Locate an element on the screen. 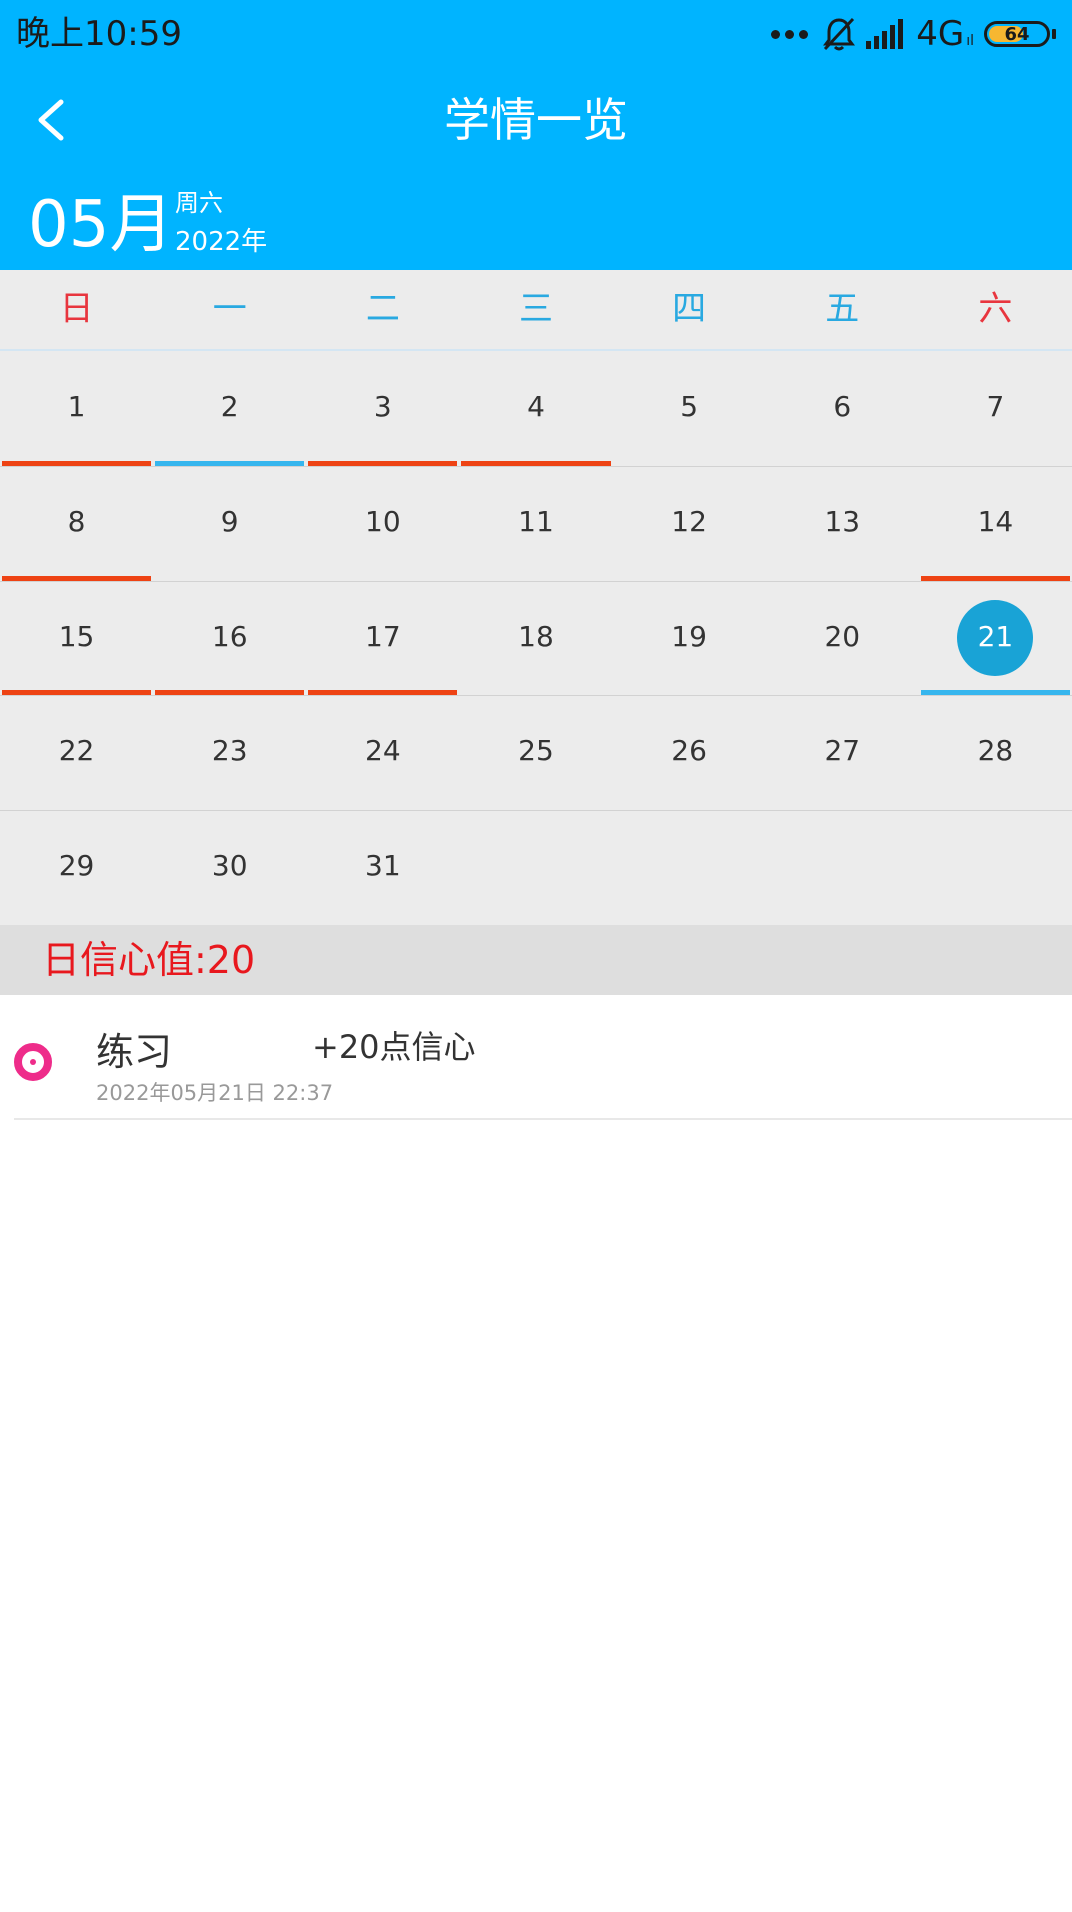 The image size is (1072, 1912). day-number: 6 is located at coordinates (842, 406).